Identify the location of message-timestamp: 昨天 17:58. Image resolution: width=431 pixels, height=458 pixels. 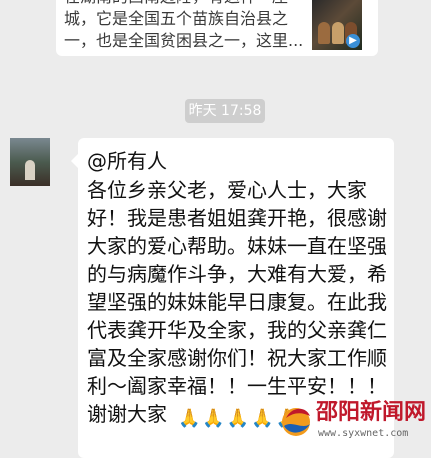
(225, 111).